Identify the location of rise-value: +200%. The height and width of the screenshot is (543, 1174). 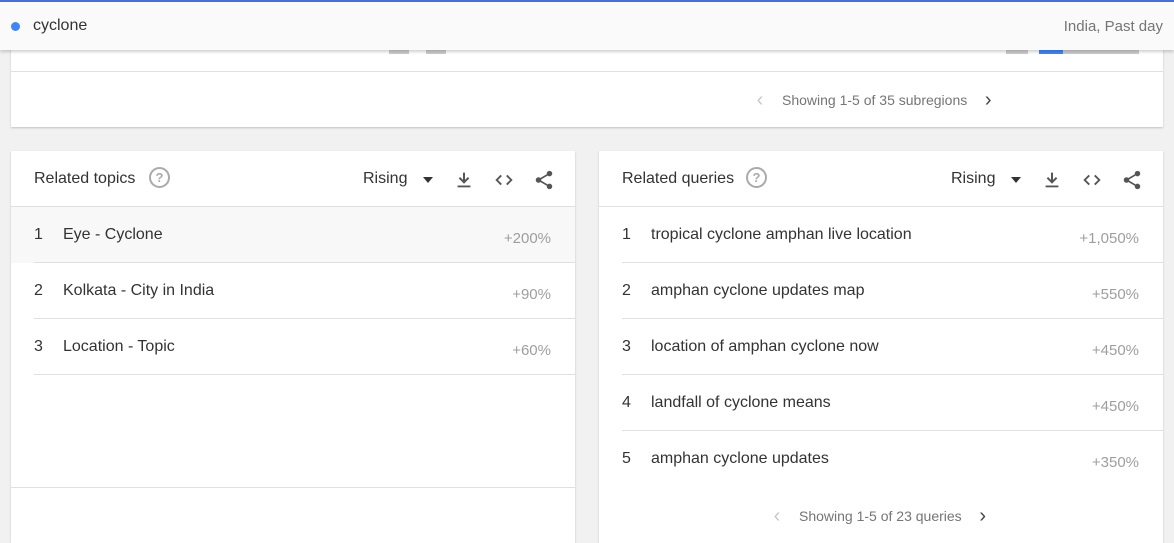
(527, 238).